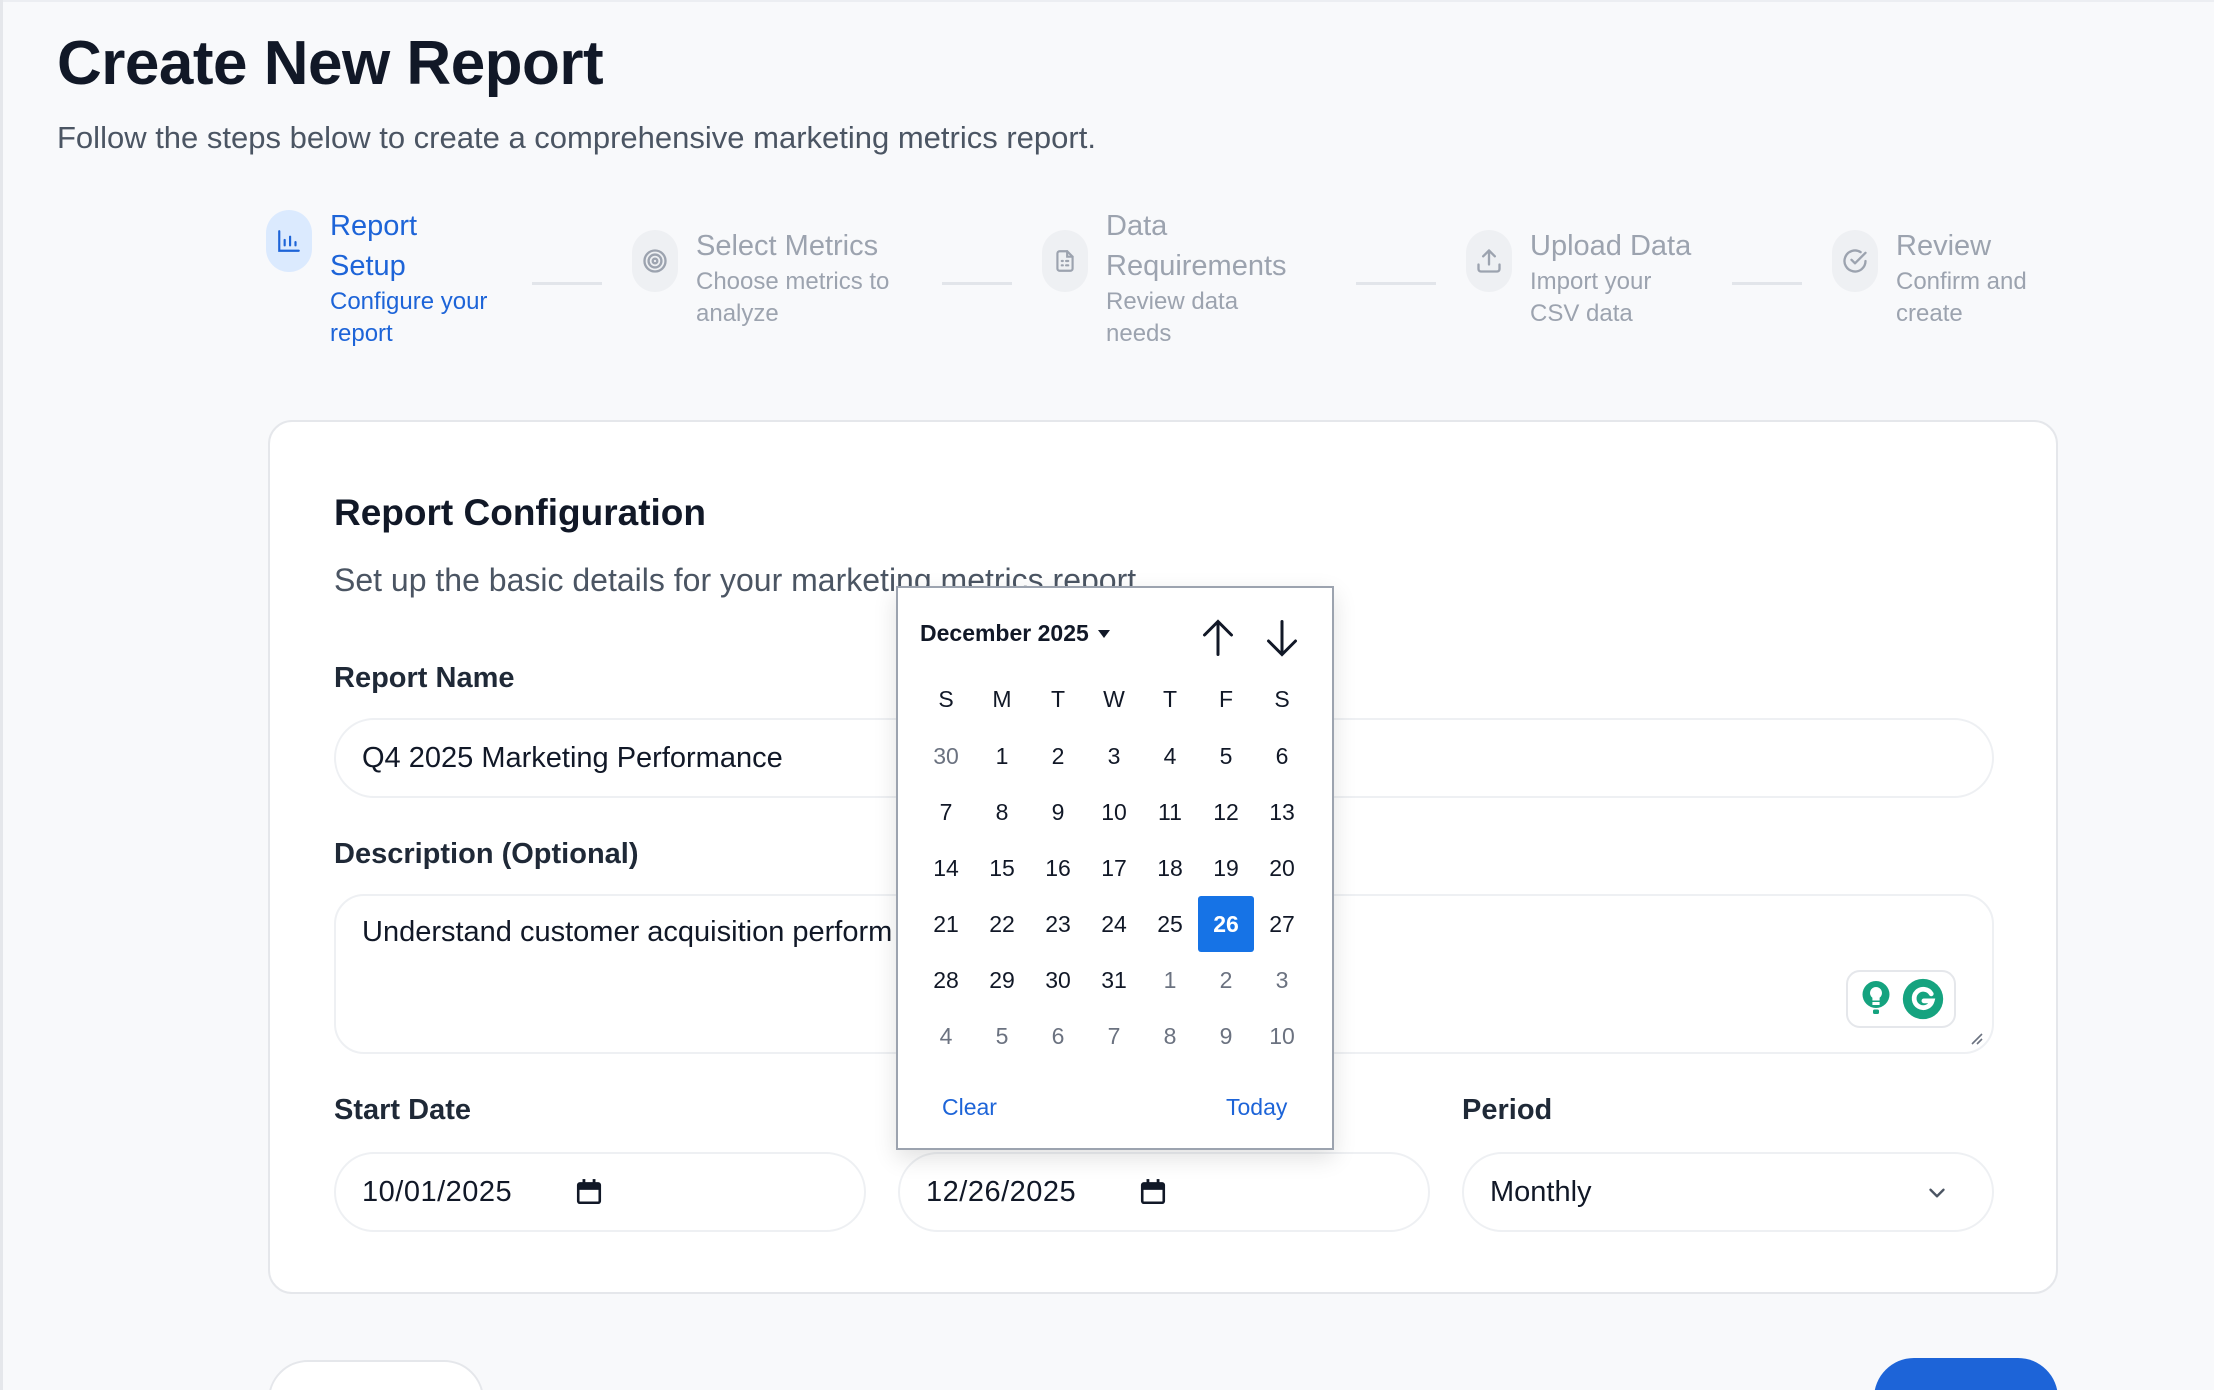 This screenshot has width=2214, height=1390. Describe the element at coordinates (946, 924) in the screenshot. I see `calendar-day: 21` at that location.